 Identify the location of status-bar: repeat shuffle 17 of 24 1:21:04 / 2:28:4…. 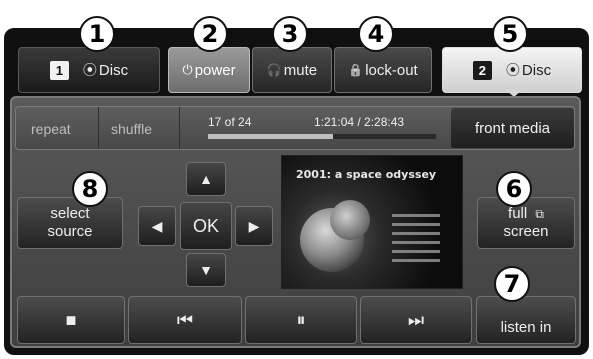
(295, 128).